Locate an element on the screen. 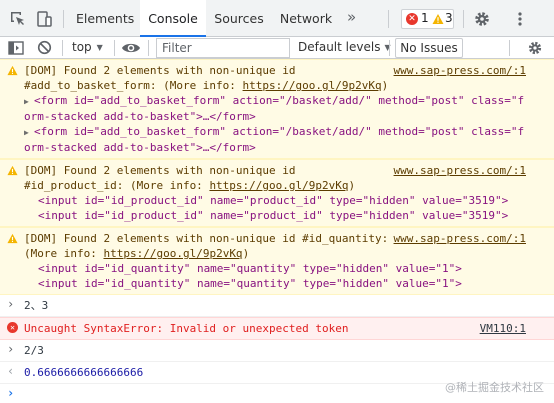  tab-network: Network is located at coordinates (306, 18).